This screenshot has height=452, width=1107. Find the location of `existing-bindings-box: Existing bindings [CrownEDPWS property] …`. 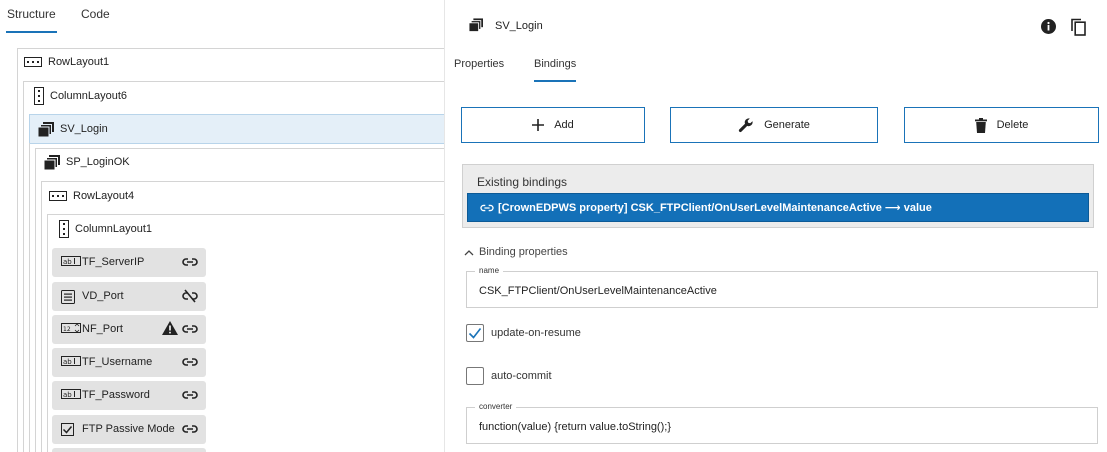

existing-bindings-box: Existing bindings [CrownEDPWS property] … is located at coordinates (778, 196).